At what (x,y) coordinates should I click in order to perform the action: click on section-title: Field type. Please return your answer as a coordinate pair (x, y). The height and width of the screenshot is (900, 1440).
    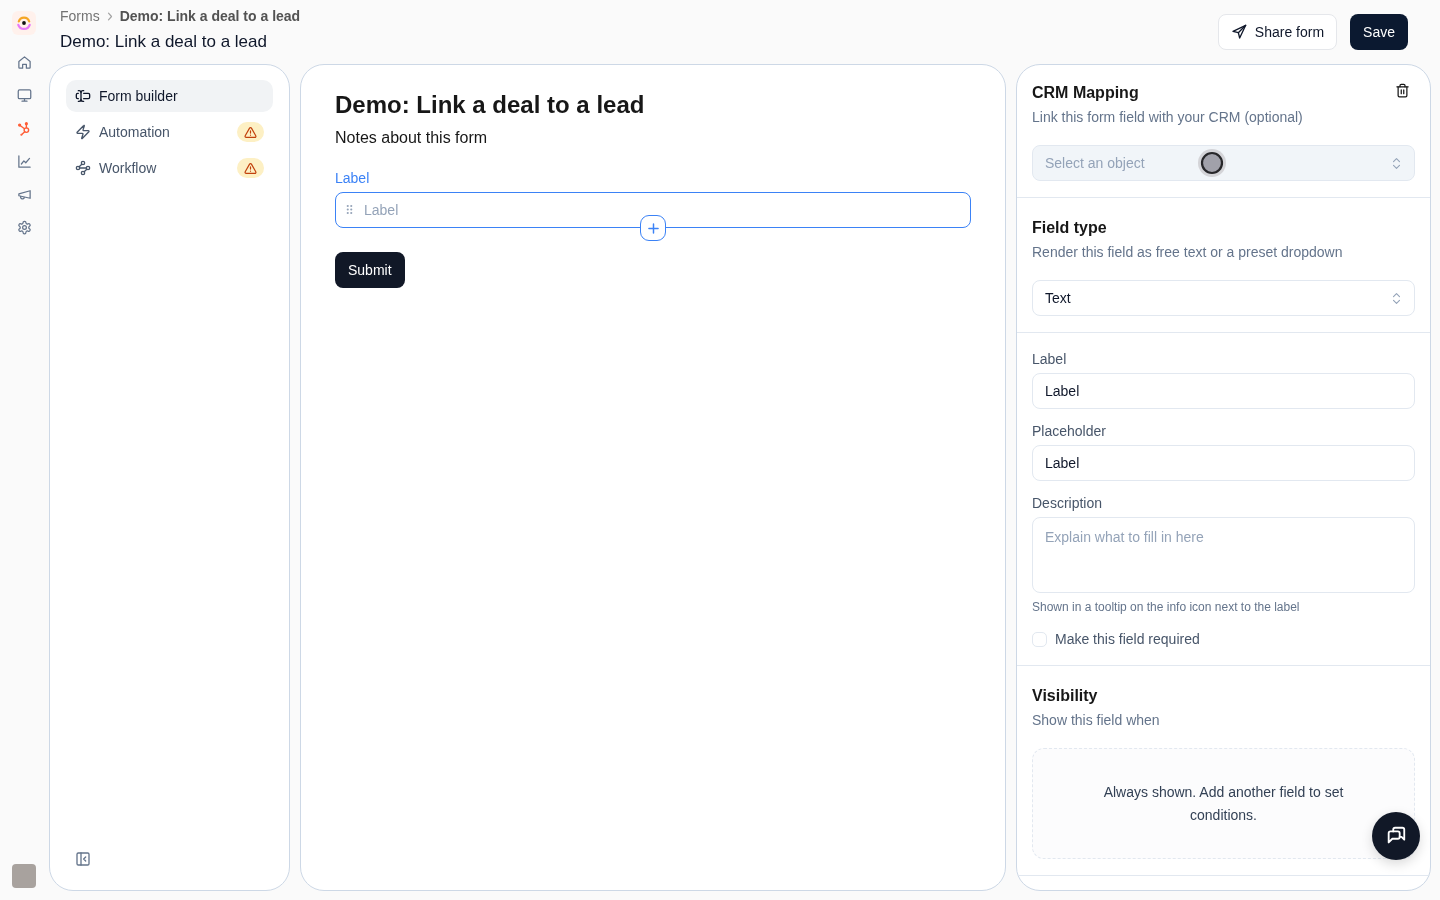
    Looking at the image, I should click on (1070, 228).